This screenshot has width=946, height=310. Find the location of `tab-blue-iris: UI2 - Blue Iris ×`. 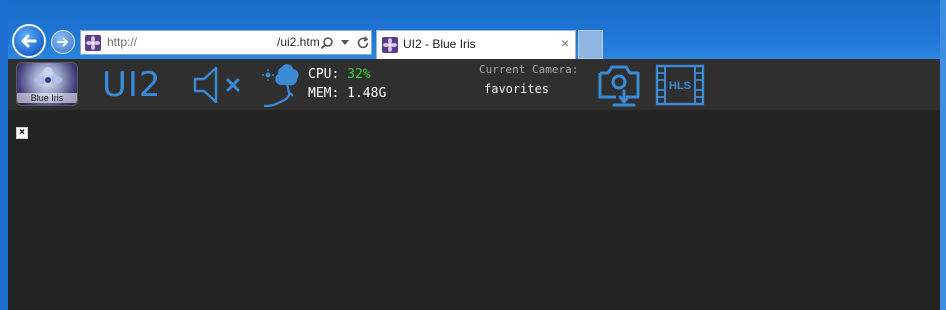

tab-blue-iris: UI2 - Blue Iris × is located at coordinates (476, 44).